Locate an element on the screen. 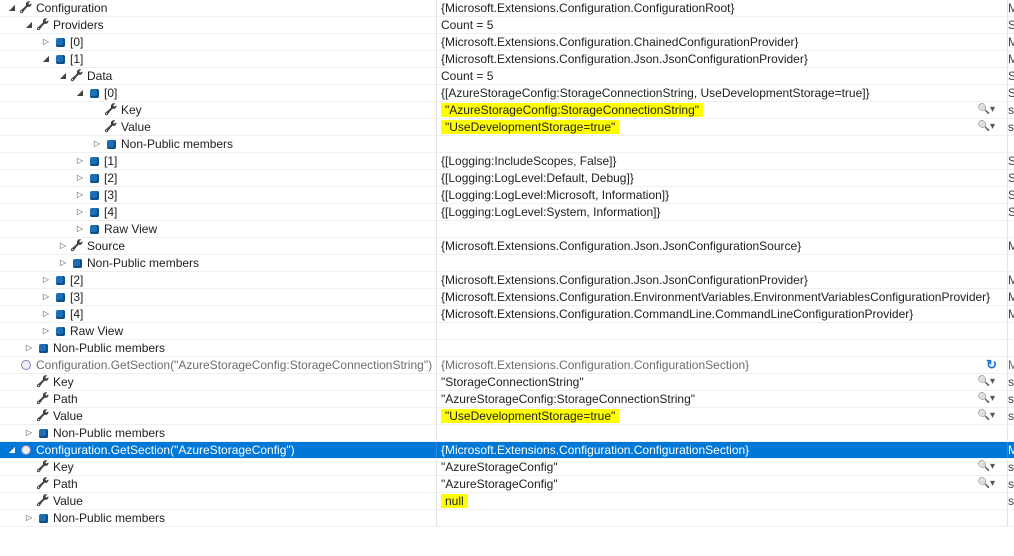  value-cell: {[Logging:LogLevel:System, Information]} is located at coordinates (722, 212).